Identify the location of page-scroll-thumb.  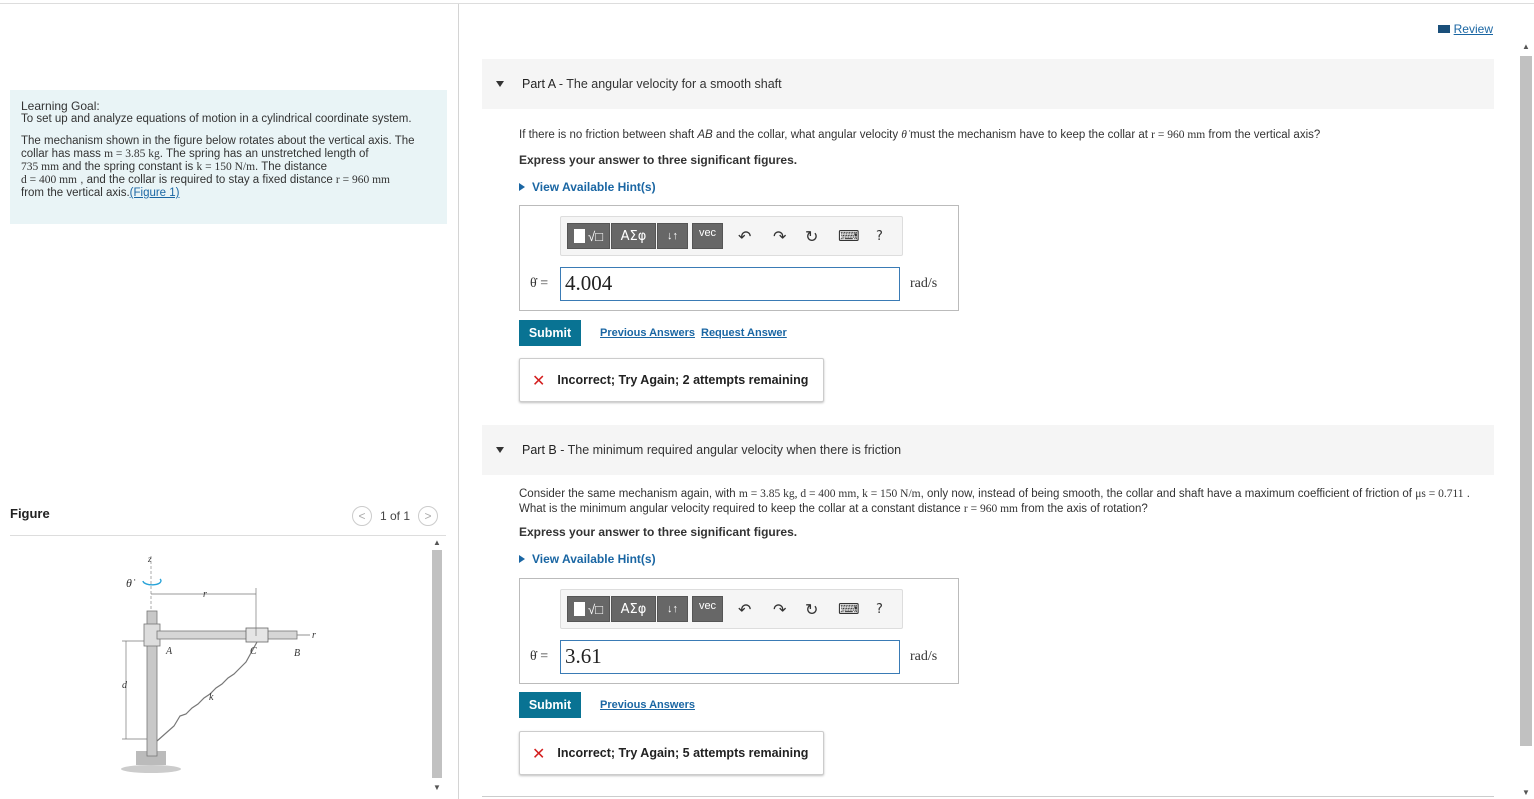
(1526, 401).